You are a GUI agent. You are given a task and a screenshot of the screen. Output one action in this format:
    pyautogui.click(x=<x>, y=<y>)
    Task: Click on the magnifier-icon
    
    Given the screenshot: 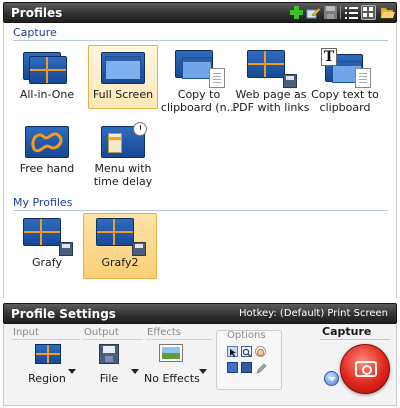 What is the action you would take?
    pyautogui.click(x=246, y=351)
    